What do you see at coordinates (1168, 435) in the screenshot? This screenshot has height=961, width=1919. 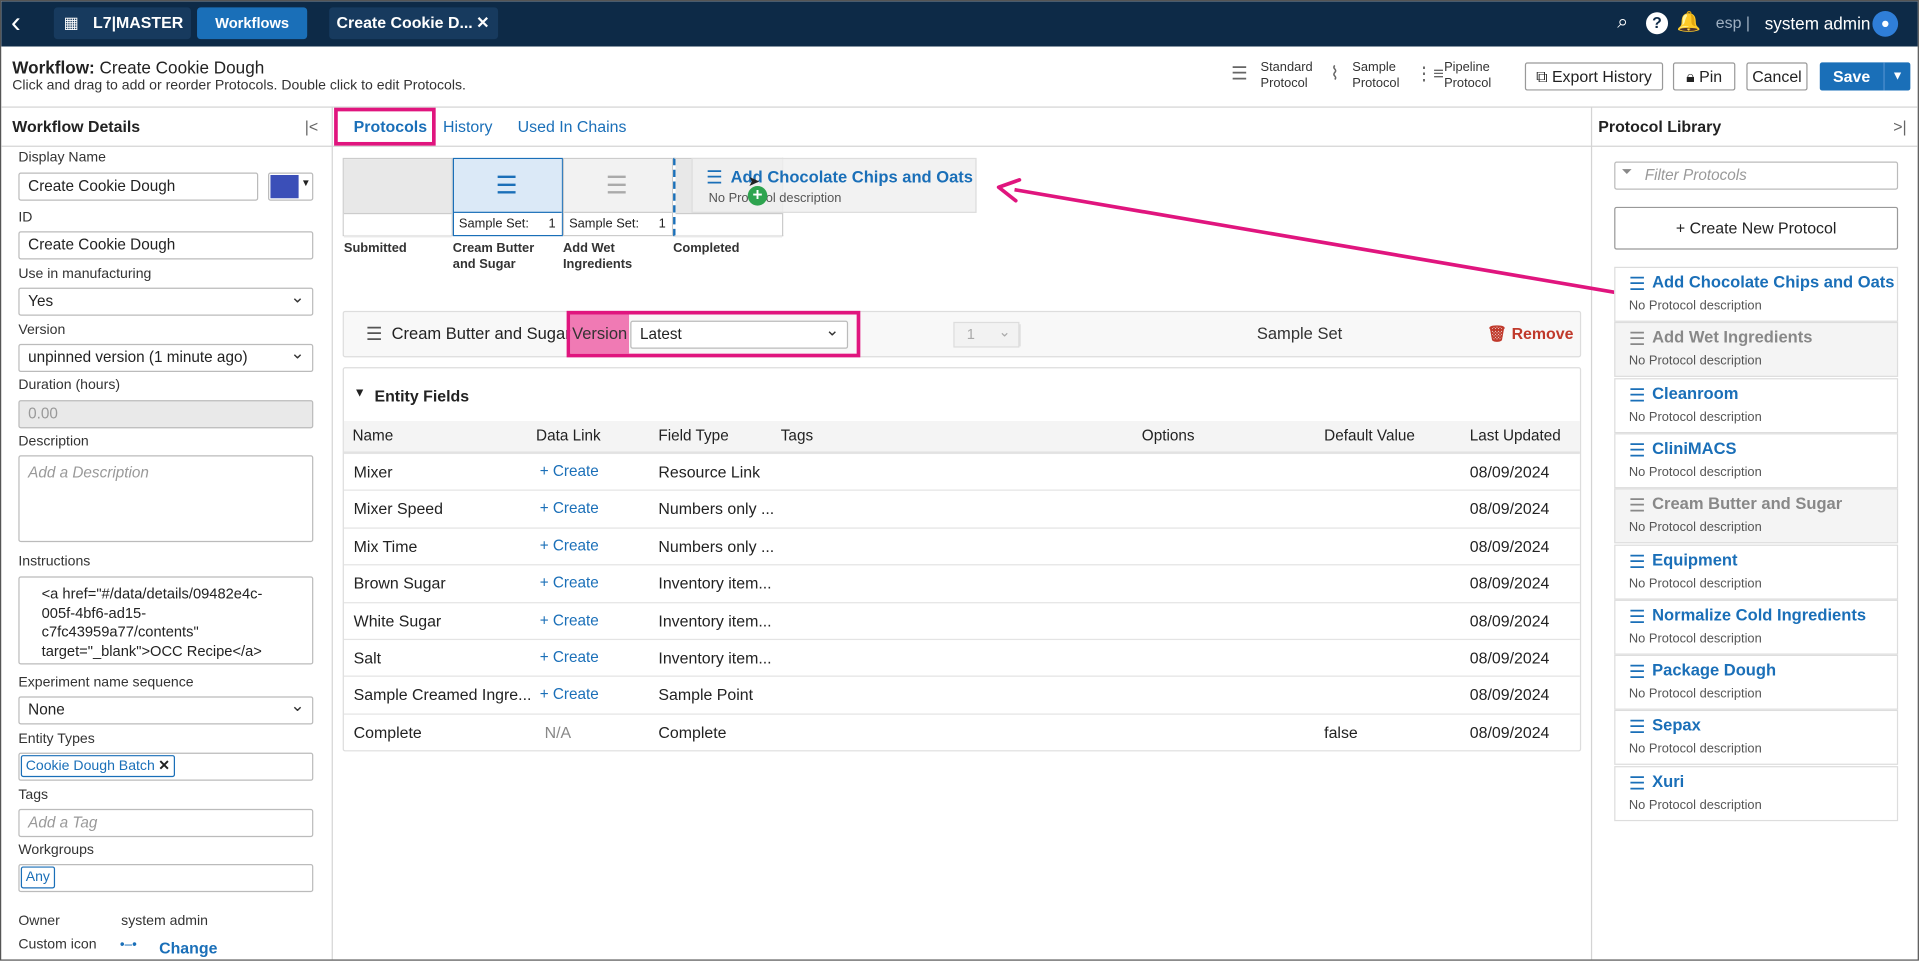 I see `col-options: Options` at bounding box center [1168, 435].